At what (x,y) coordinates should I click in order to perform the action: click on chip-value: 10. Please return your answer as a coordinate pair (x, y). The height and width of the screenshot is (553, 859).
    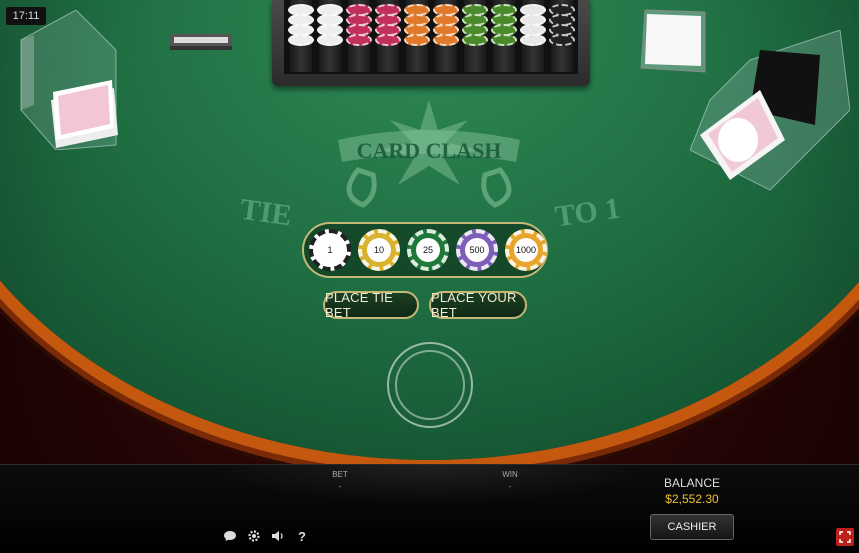
    Looking at the image, I should click on (379, 250).